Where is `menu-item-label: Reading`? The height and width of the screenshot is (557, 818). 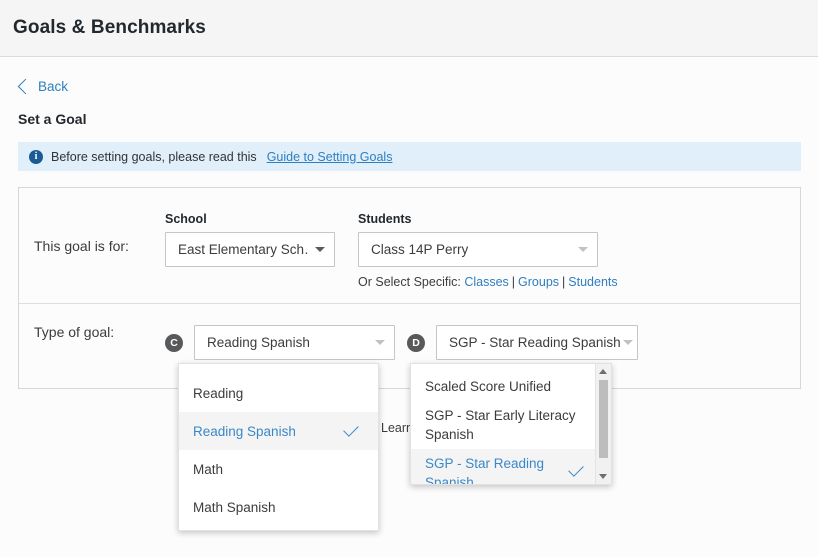 menu-item-label: Reading is located at coordinates (218, 393).